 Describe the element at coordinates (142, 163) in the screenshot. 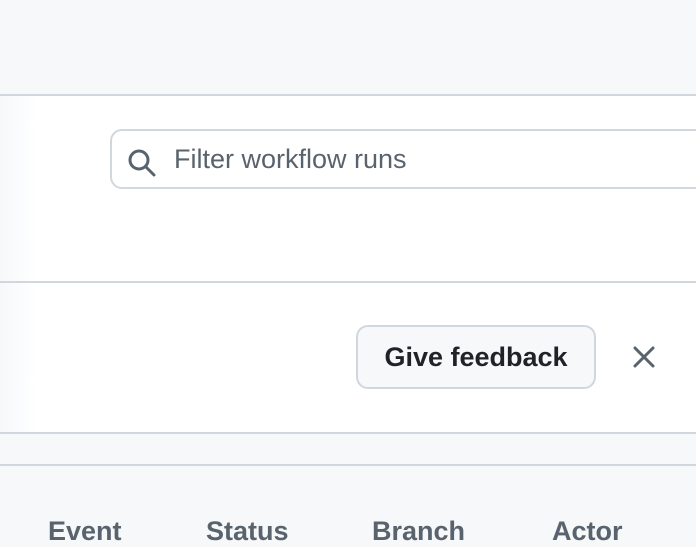

I see `search-icon` at that location.